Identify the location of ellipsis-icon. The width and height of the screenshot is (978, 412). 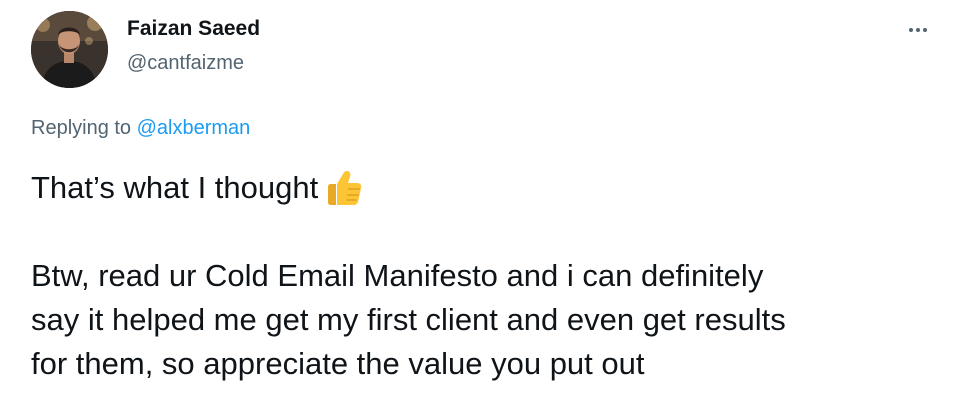
(918, 30).